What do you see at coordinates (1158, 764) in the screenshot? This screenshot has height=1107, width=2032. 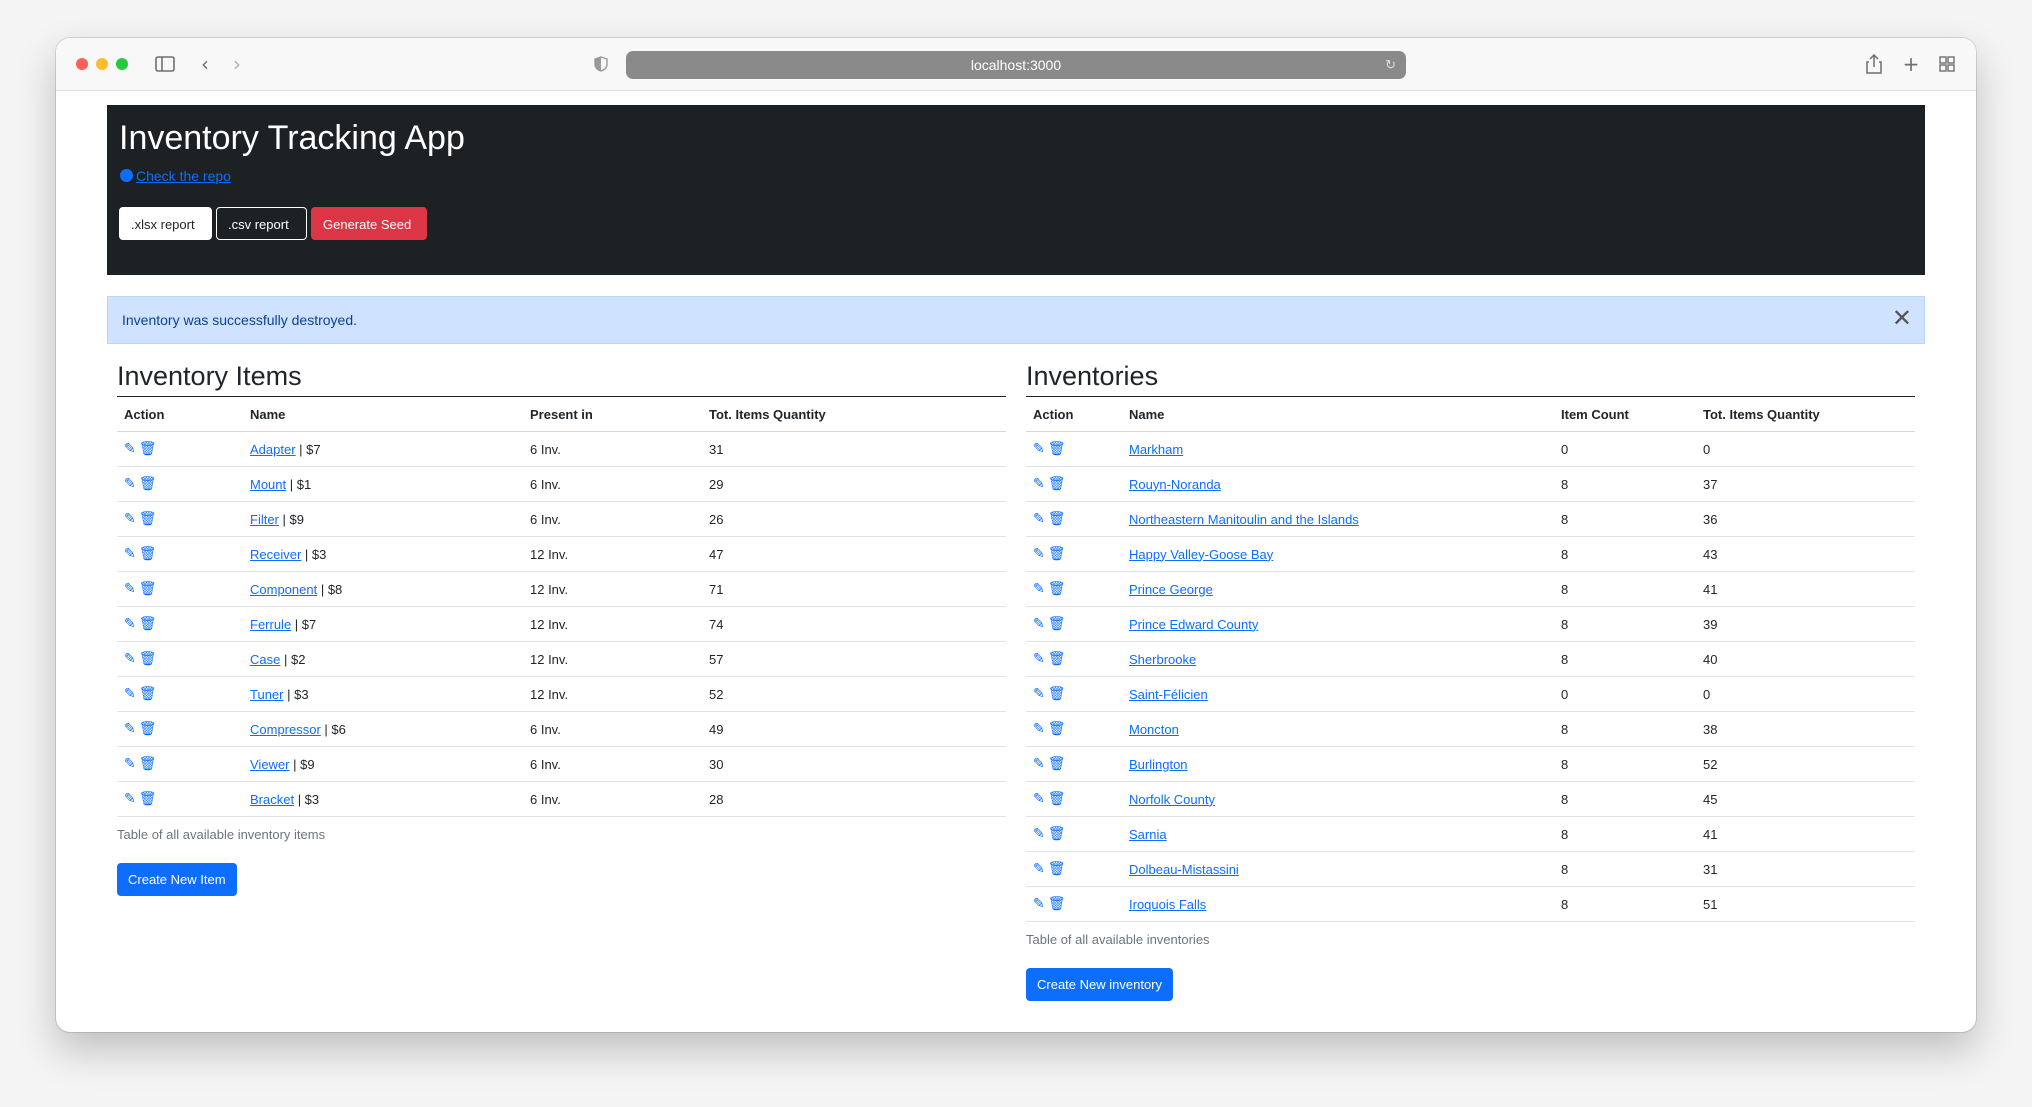 I see `inventory-link: Burlington` at bounding box center [1158, 764].